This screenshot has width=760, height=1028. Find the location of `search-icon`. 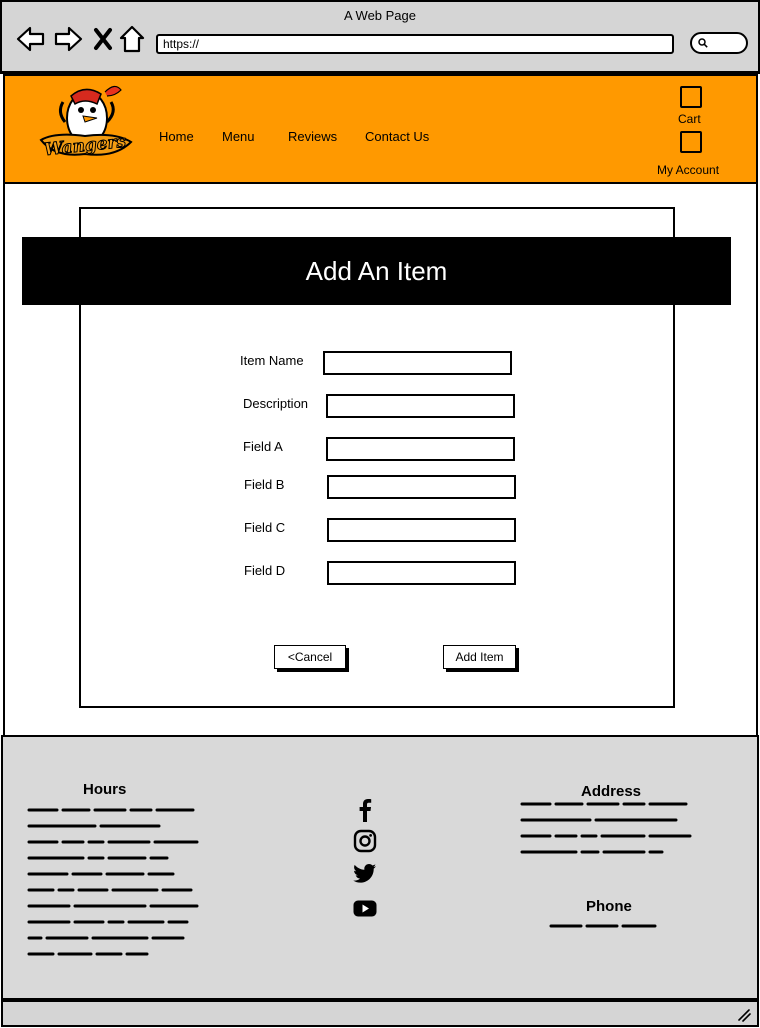

search-icon is located at coordinates (703, 43).